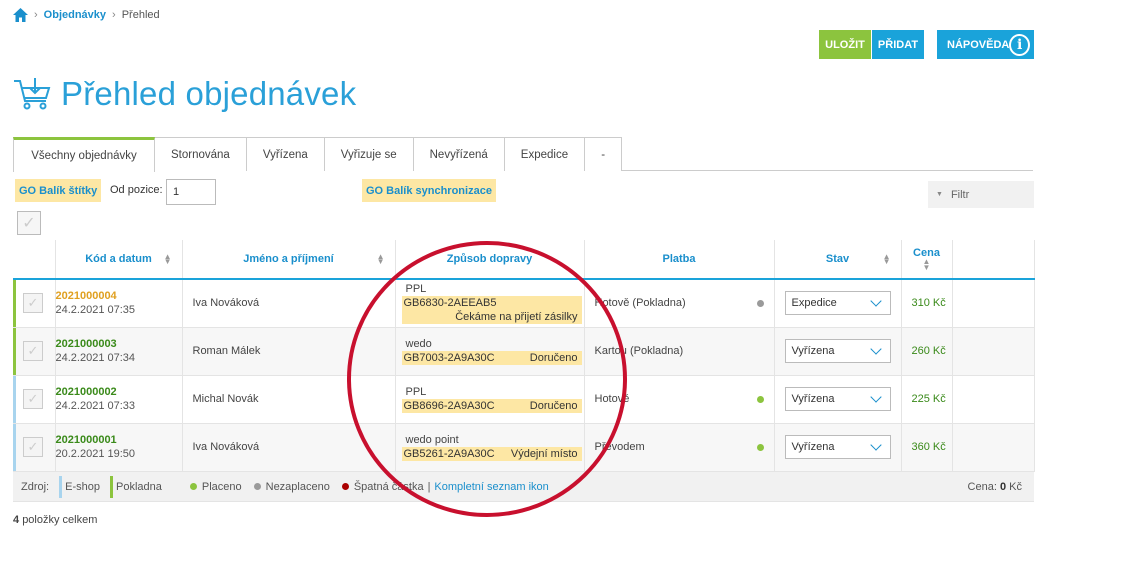 This screenshot has width=1123, height=581. I want to click on tracking-number: GB6830-2AEEAB5, so click(491, 302).